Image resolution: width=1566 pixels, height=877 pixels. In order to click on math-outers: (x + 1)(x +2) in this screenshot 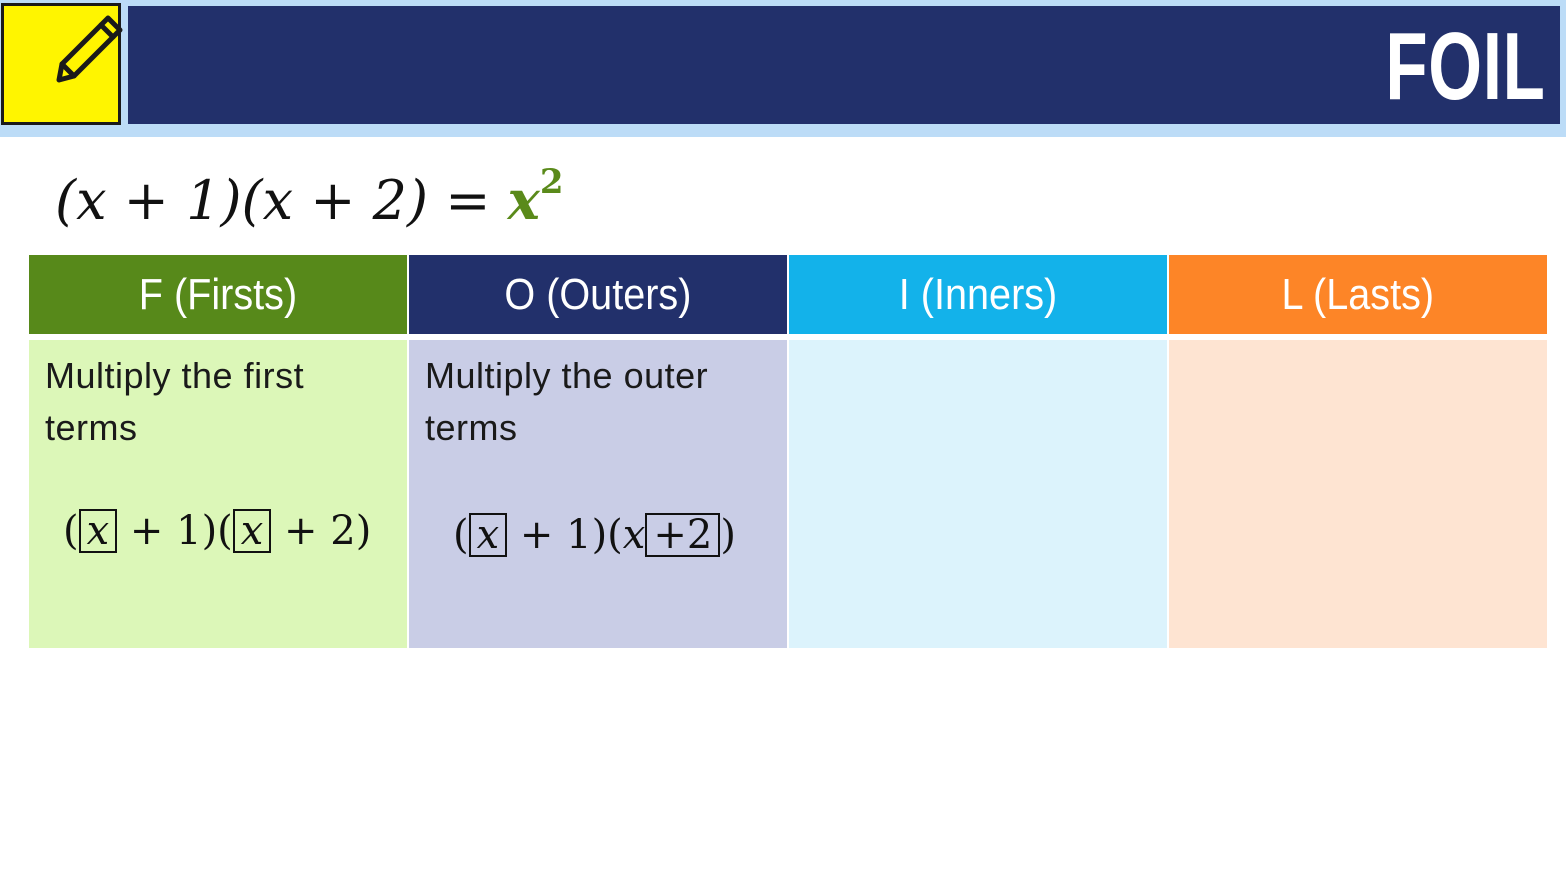, I will do `click(594, 535)`.